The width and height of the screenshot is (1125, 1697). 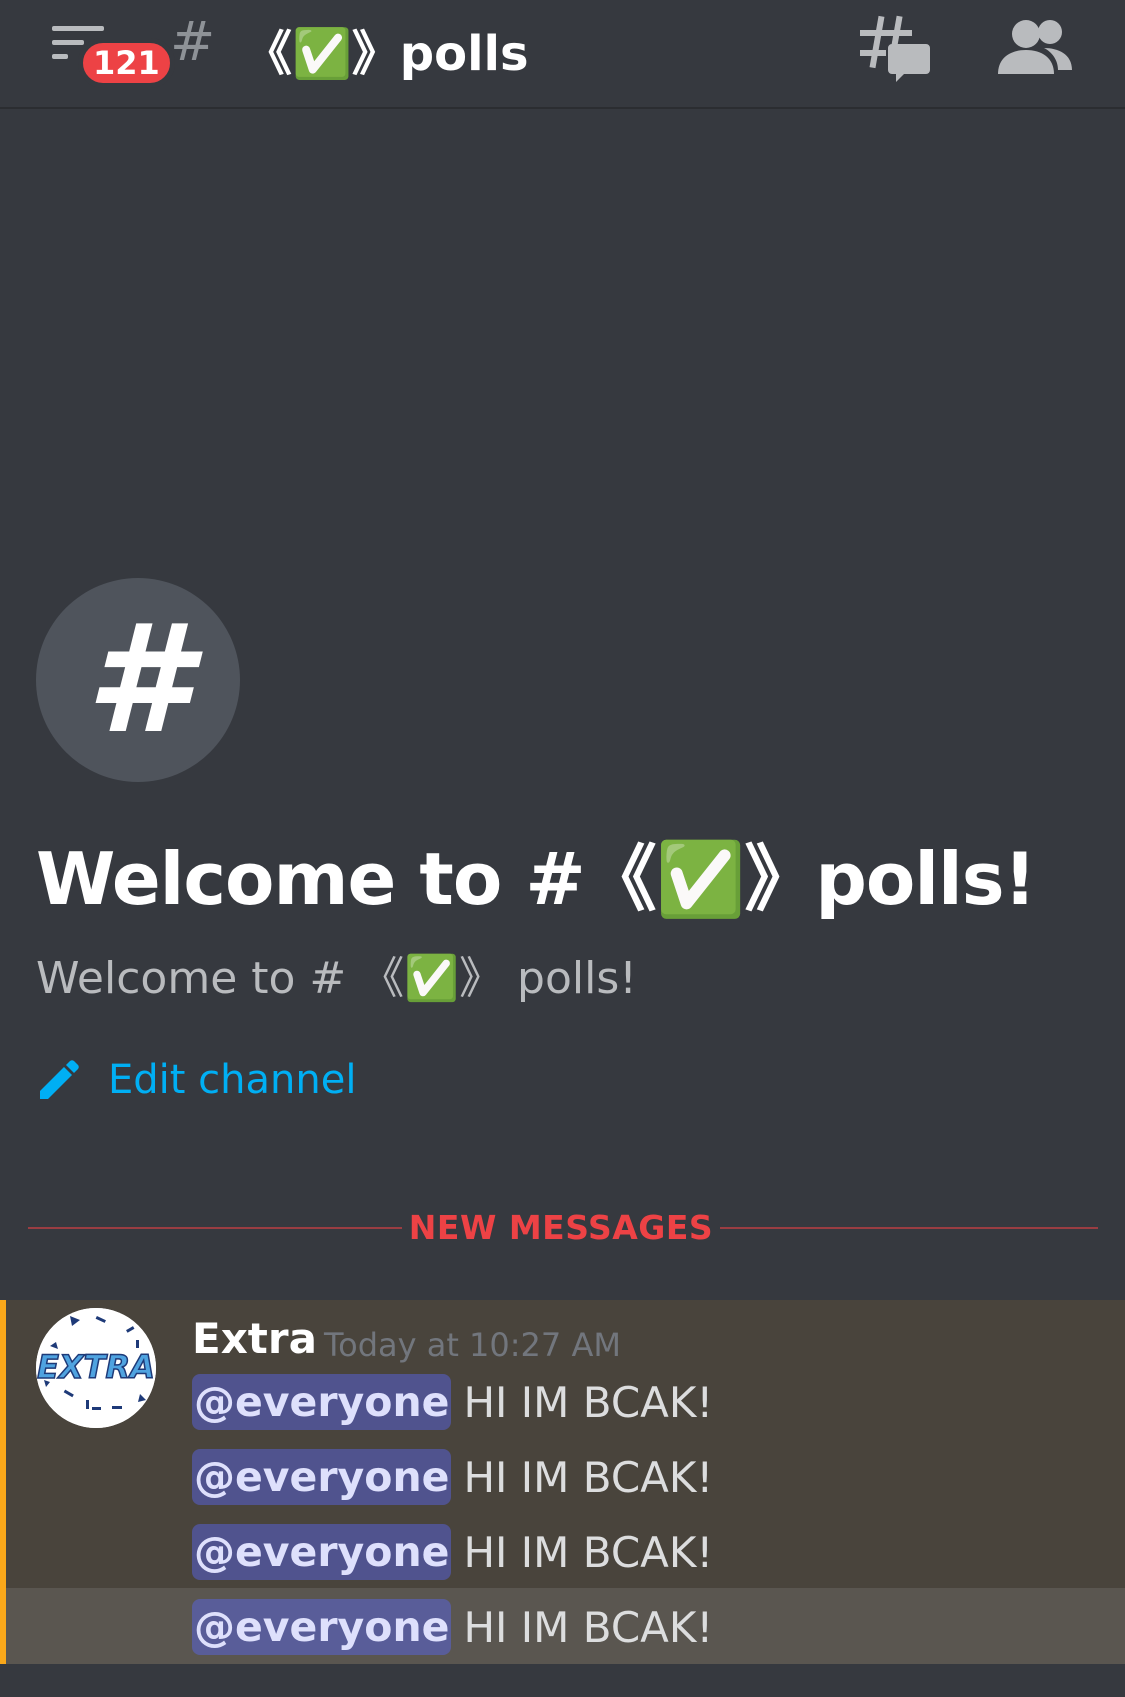 What do you see at coordinates (126, 63) in the screenshot?
I see `unread-badge: 121` at bounding box center [126, 63].